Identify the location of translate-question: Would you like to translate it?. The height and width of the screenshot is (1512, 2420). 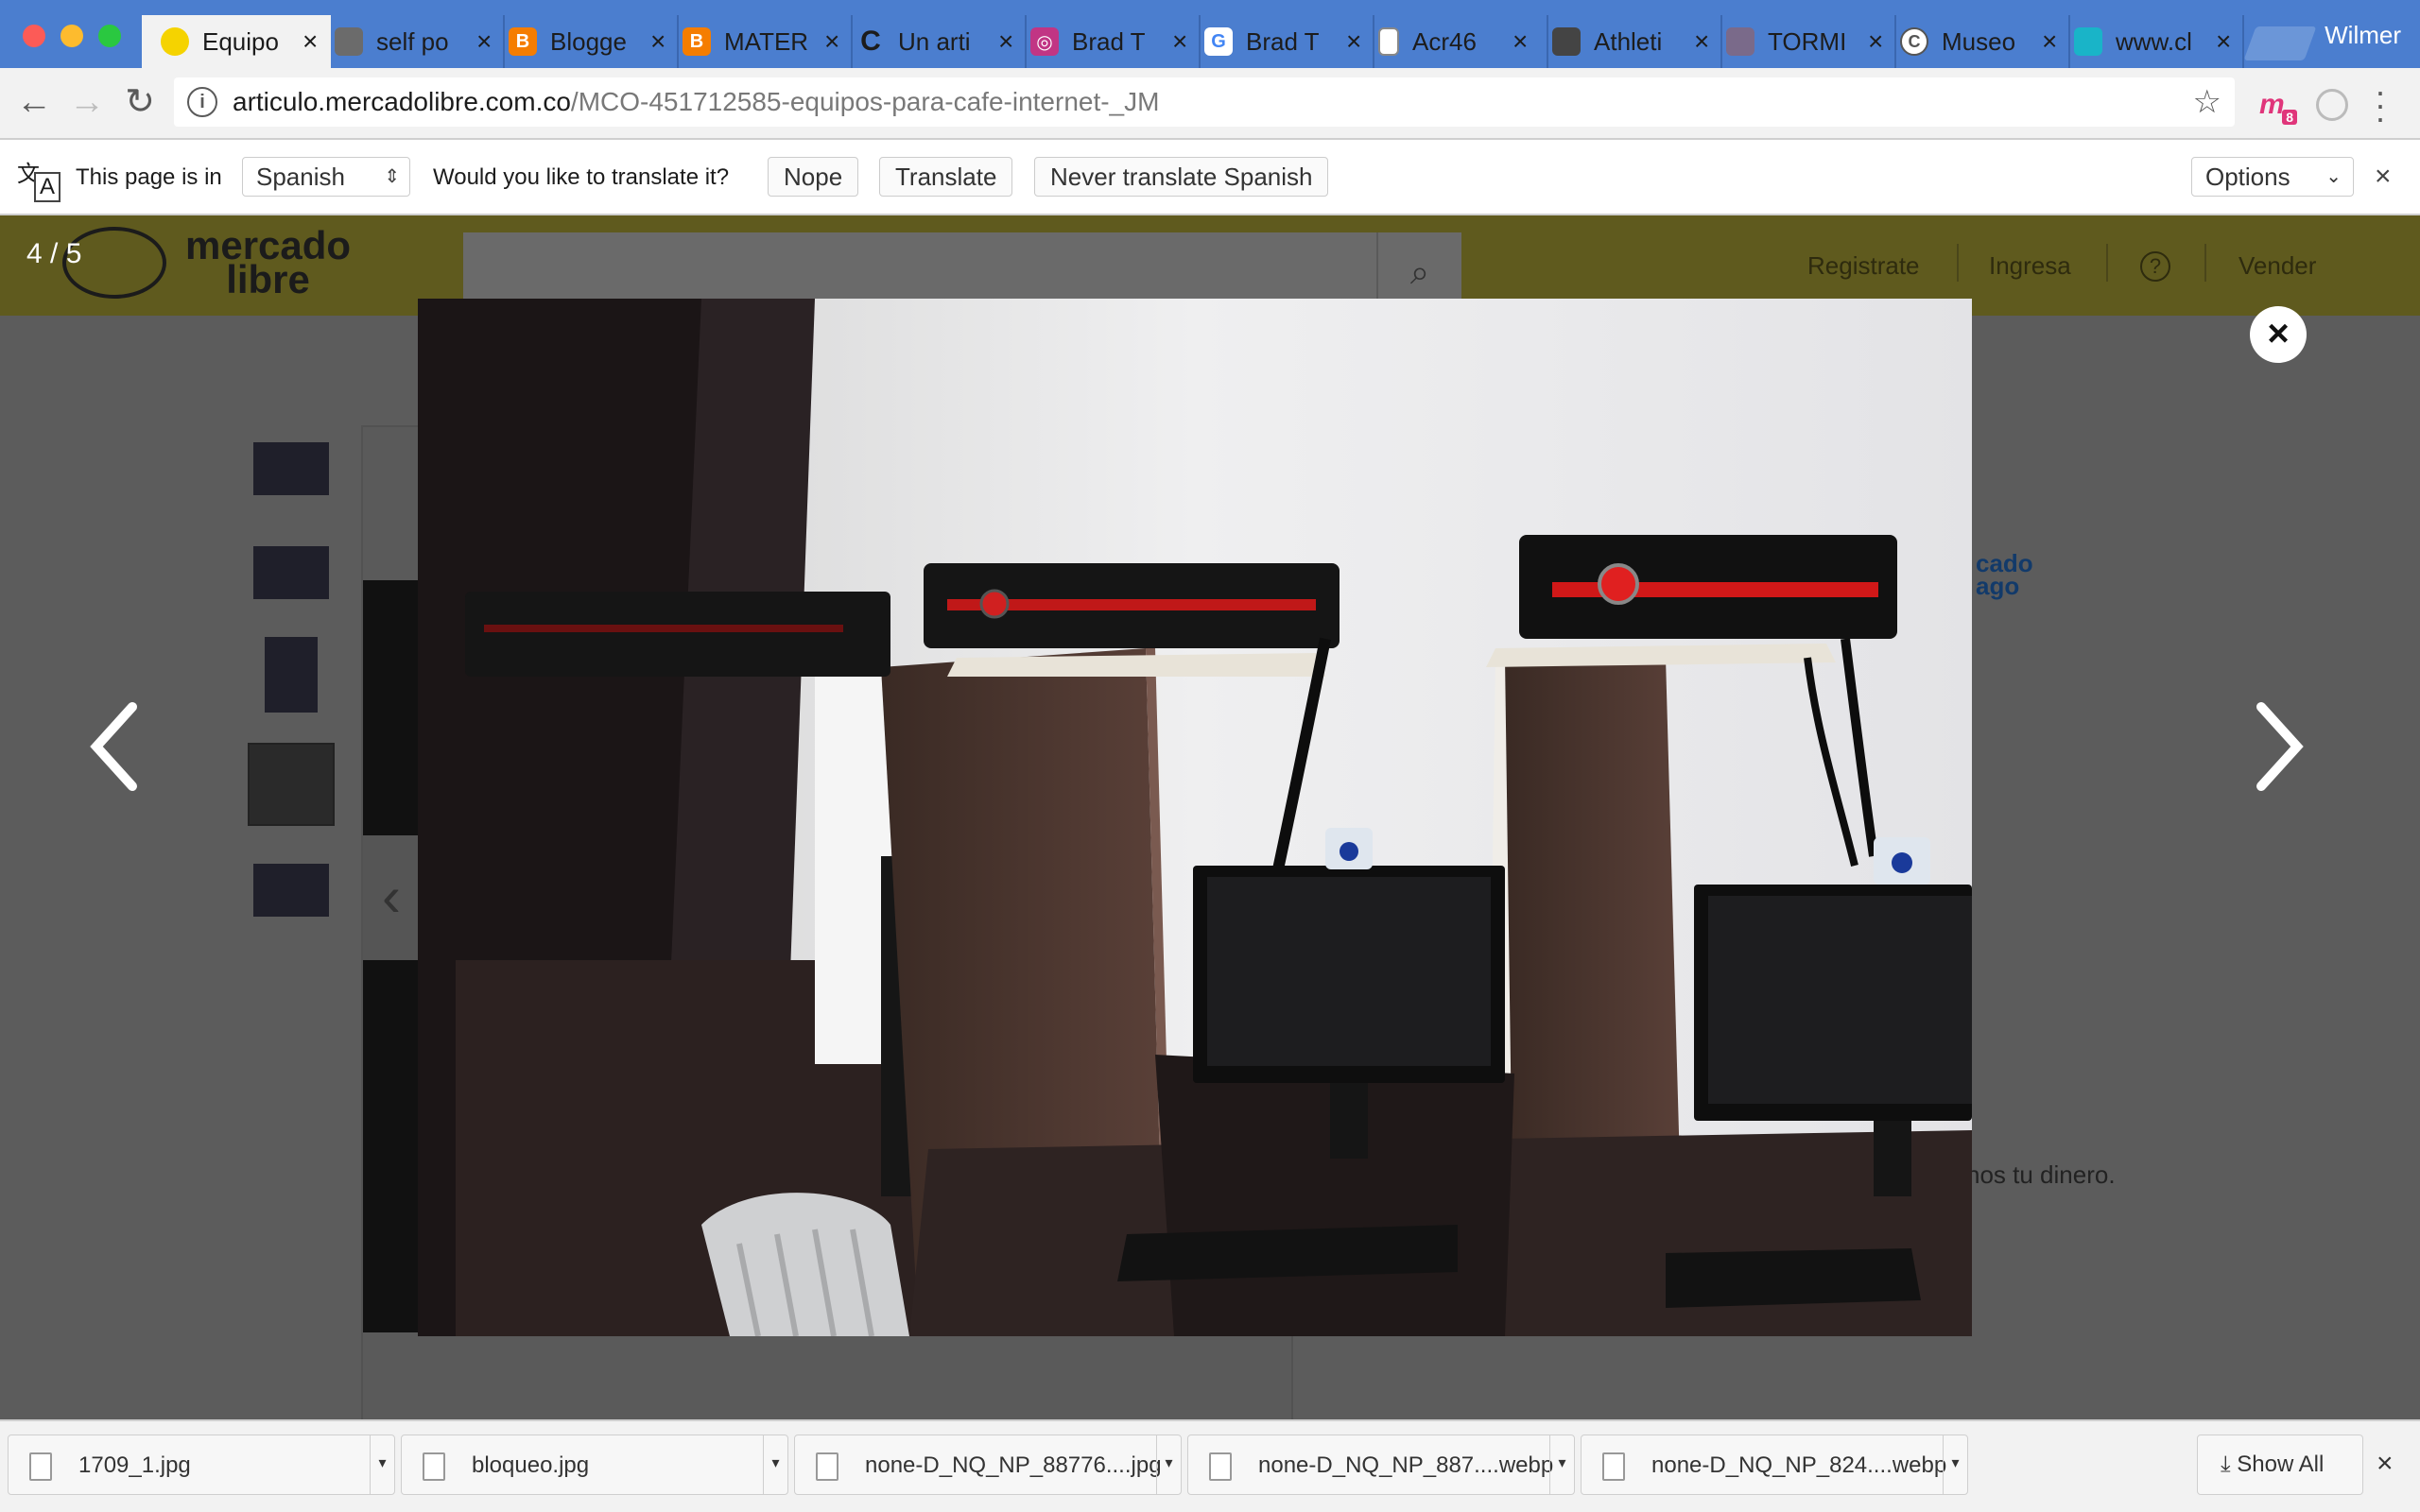
(582, 177).